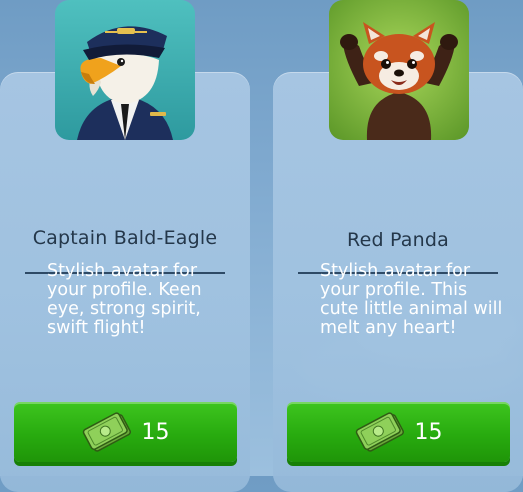 This screenshot has width=523, height=492. What do you see at coordinates (125, 238) in the screenshot?
I see `card-title: Captain Bald-Eagle` at bounding box center [125, 238].